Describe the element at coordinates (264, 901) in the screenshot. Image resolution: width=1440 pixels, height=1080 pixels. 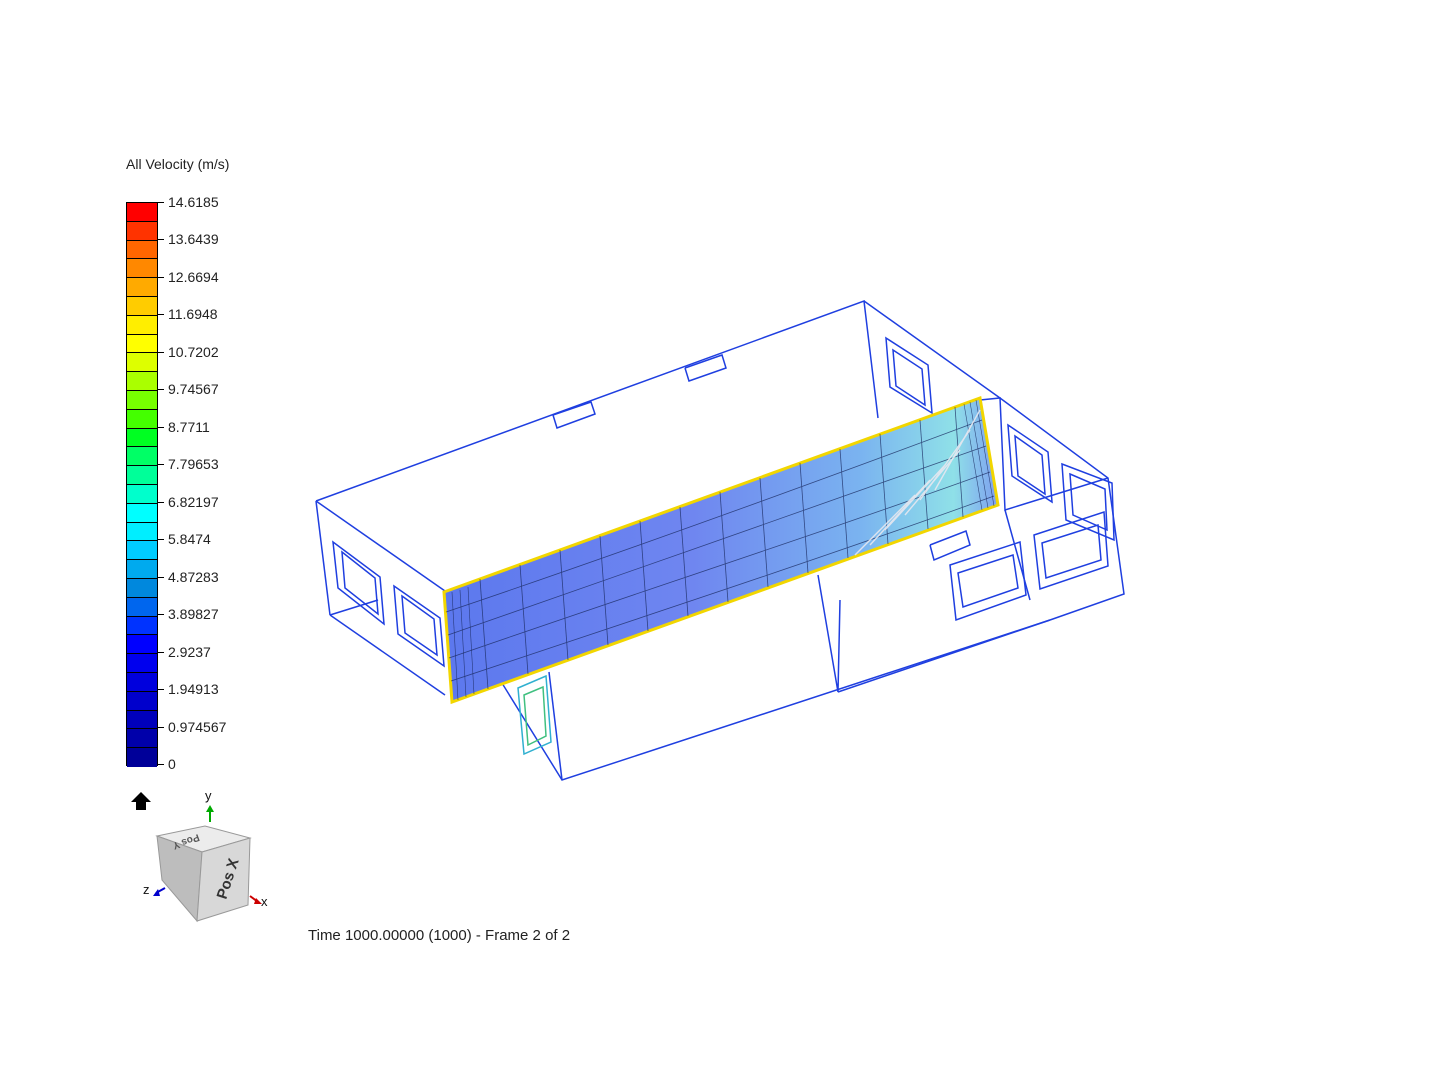
I see `axis-label-x: x` at that location.